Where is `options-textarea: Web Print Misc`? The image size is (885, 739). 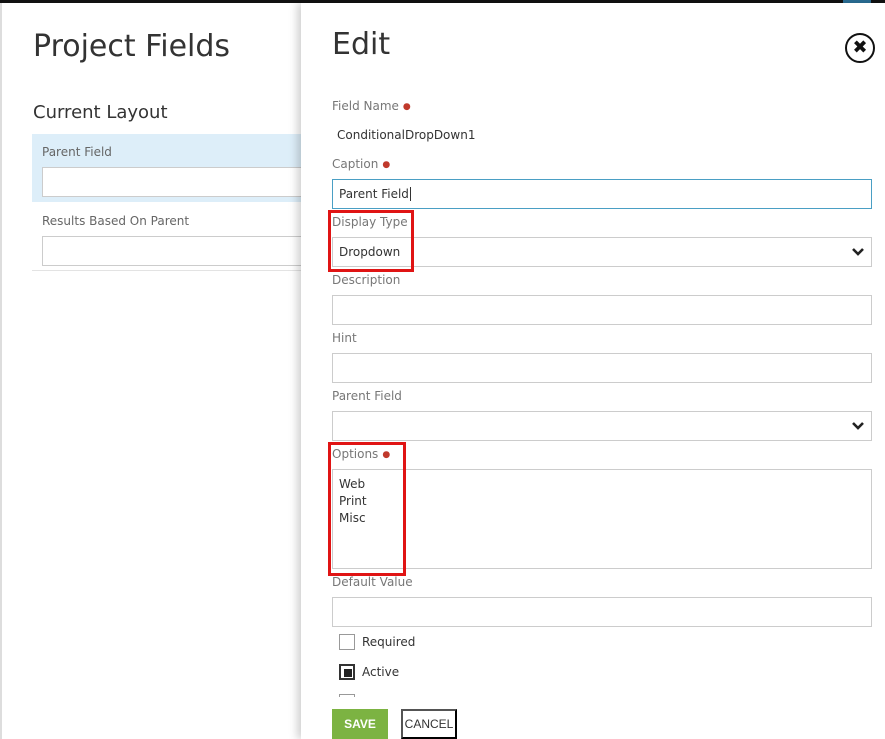
options-textarea: Web Print Misc is located at coordinates (602, 519).